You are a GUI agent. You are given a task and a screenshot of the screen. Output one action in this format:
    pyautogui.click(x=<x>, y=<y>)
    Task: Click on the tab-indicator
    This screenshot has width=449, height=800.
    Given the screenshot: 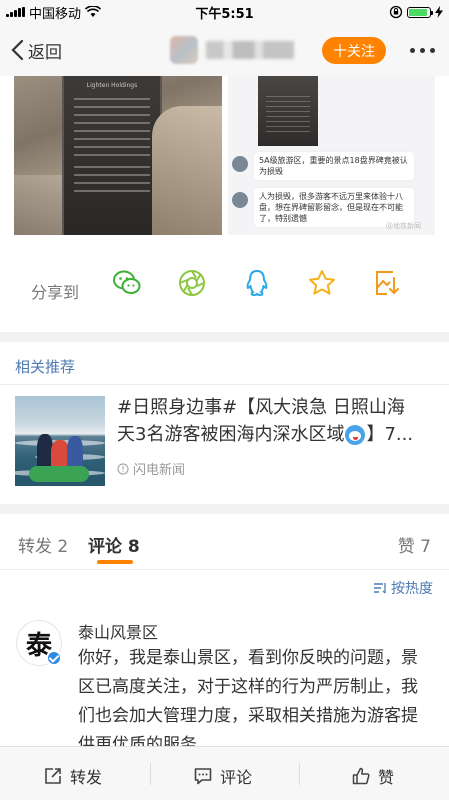 What is the action you would take?
    pyautogui.click(x=115, y=562)
    